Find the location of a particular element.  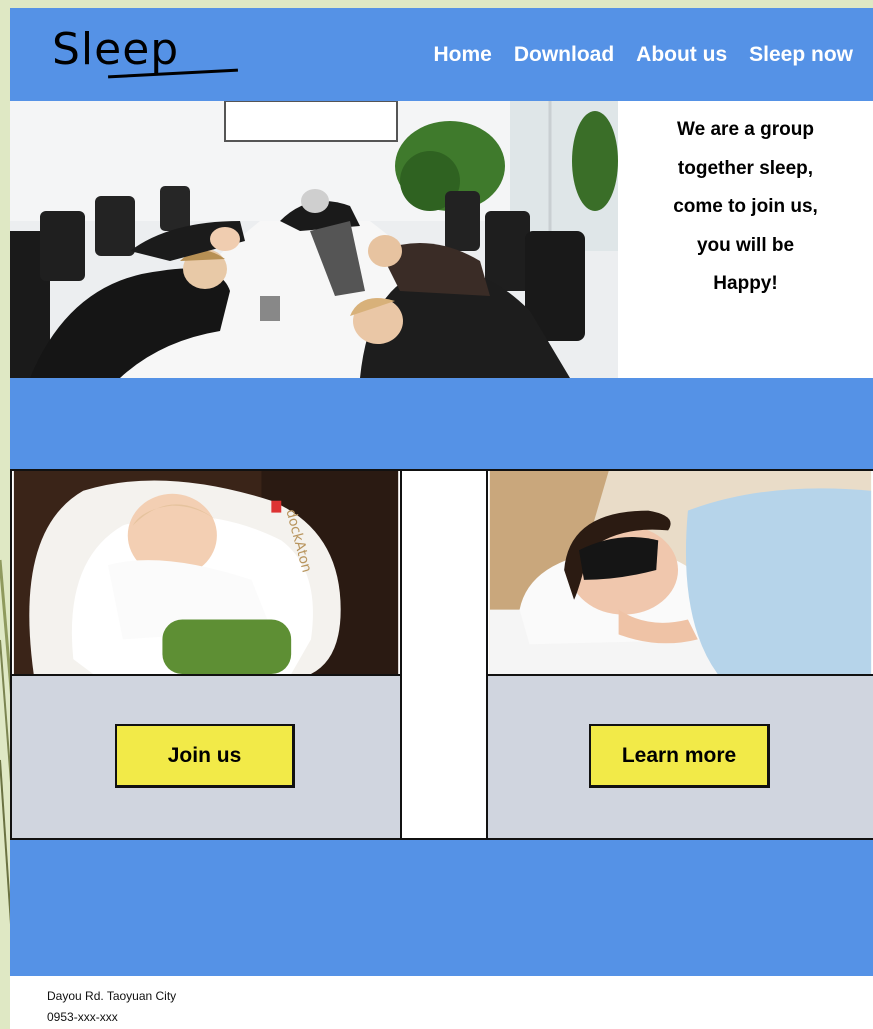

tagline-line-2: together sleep, is located at coordinates (745, 168).